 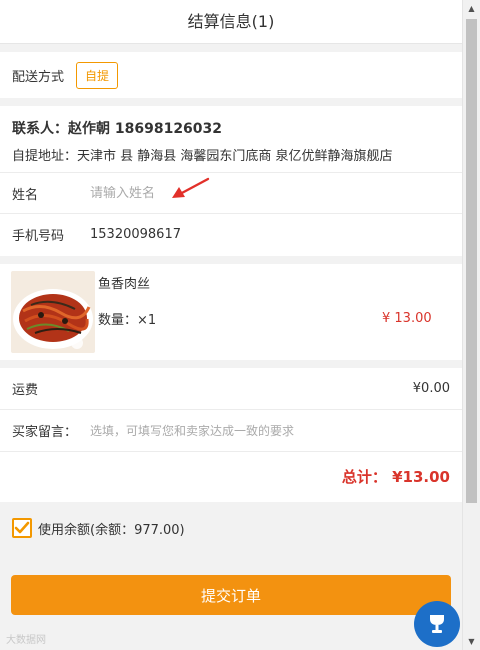 I want to click on checkmark-icon, so click(x=22, y=527).